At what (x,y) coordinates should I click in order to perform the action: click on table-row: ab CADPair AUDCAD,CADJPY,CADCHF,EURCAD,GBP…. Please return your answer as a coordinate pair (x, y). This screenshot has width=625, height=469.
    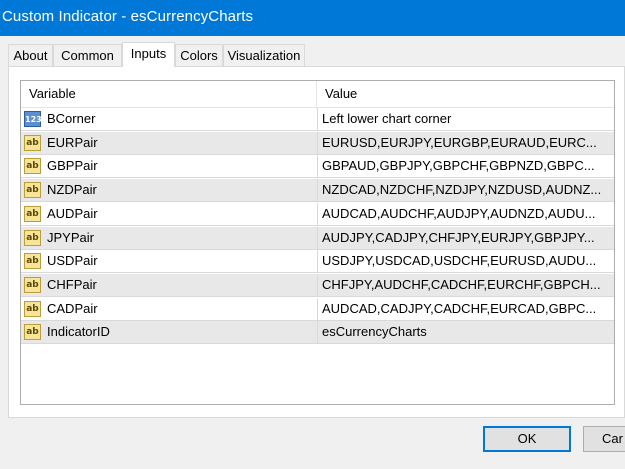
    Looking at the image, I should click on (317, 309).